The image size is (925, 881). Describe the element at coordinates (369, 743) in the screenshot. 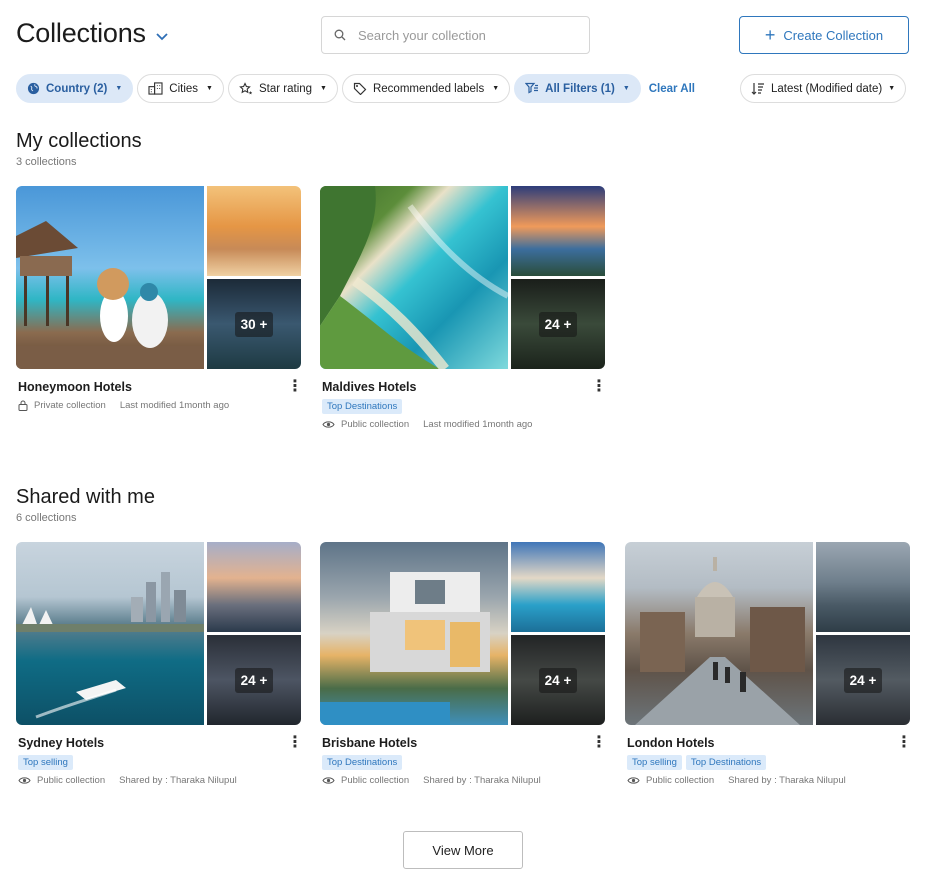

I see `card-title: Brisbane Hotels` at that location.